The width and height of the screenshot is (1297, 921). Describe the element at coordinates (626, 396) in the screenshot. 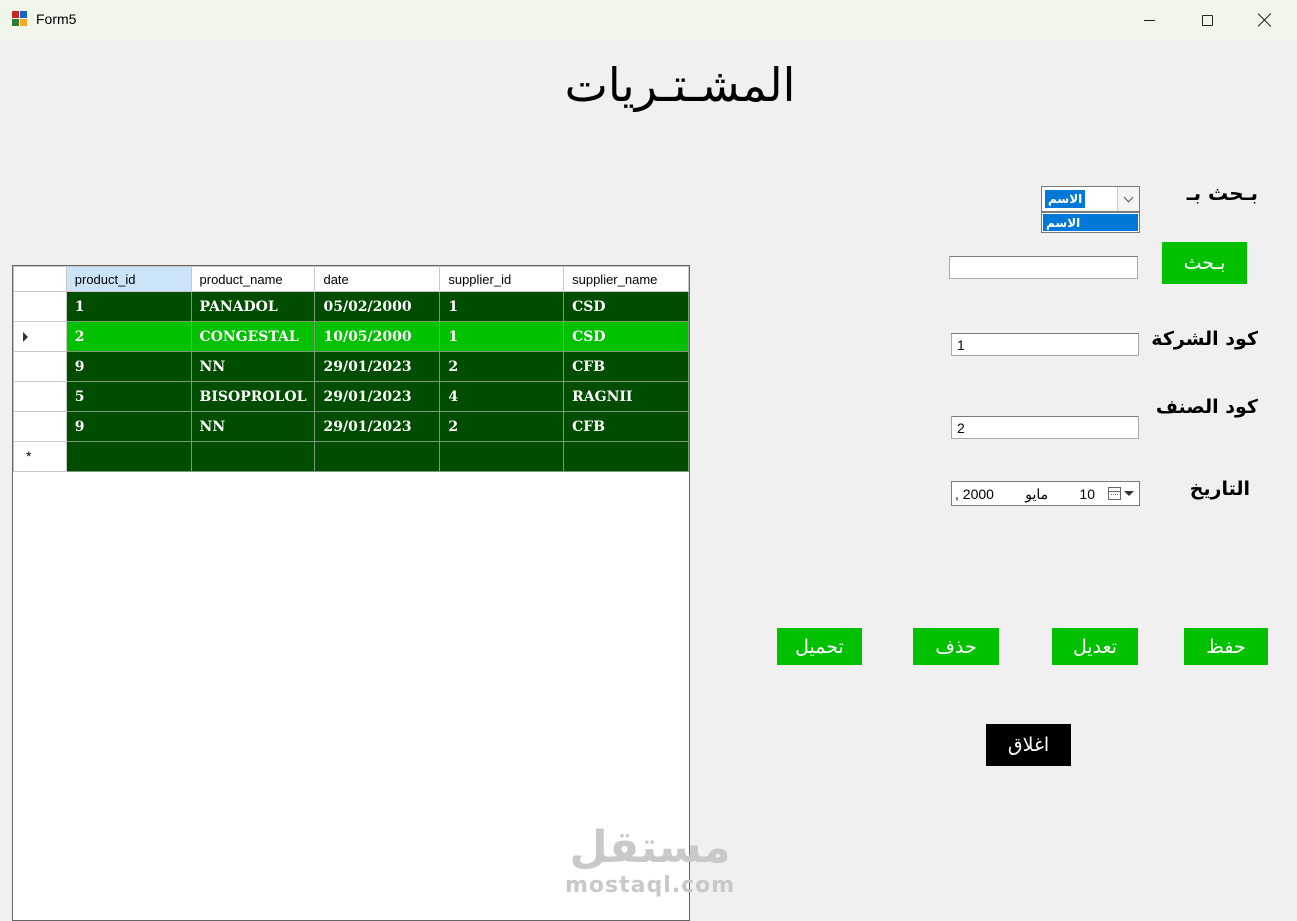

I see `table-cell: RAGNII` at that location.